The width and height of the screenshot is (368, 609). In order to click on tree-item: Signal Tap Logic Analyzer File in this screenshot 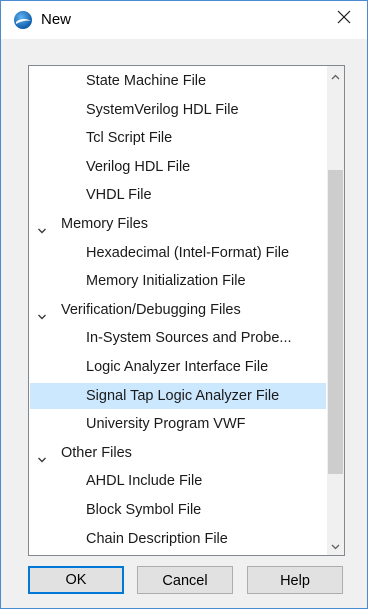, I will do `click(178, 395)`.